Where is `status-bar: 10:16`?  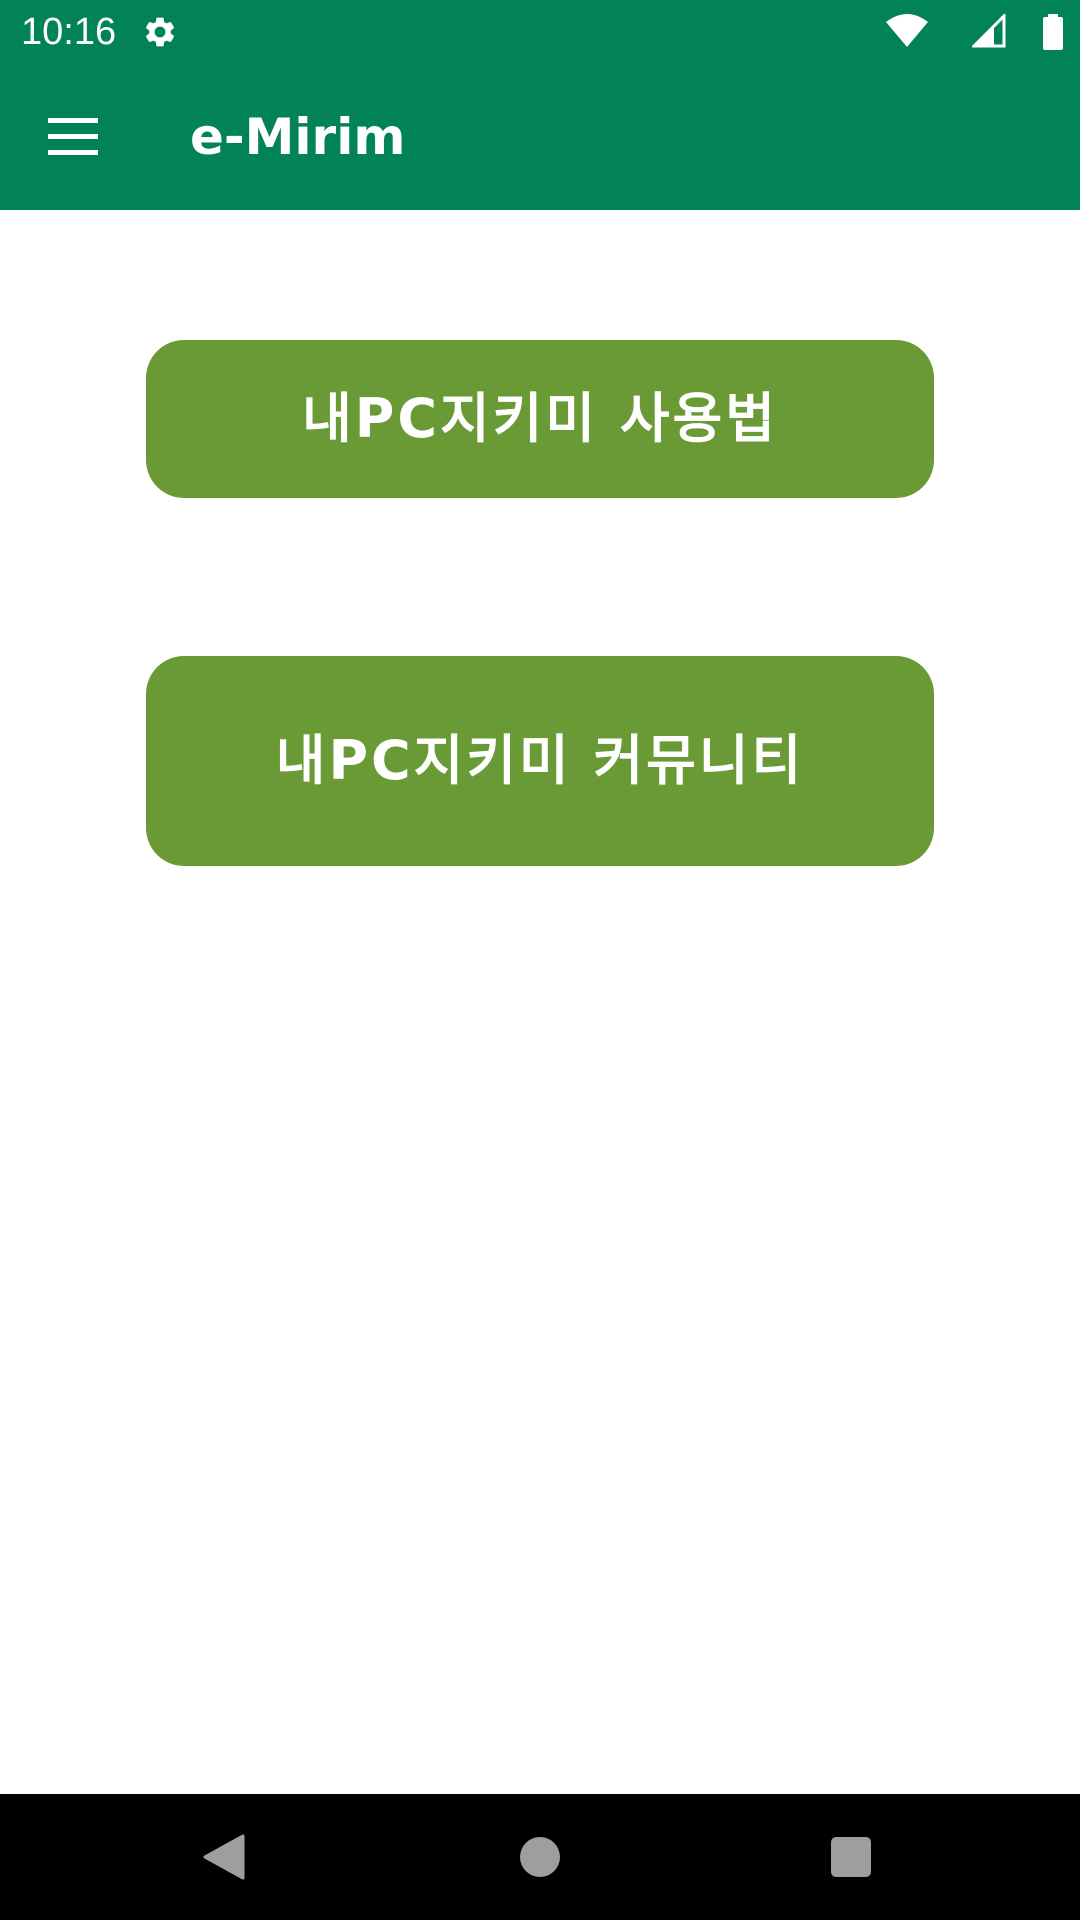 status-bar: 10:16 is located at coordinates (540, 31).